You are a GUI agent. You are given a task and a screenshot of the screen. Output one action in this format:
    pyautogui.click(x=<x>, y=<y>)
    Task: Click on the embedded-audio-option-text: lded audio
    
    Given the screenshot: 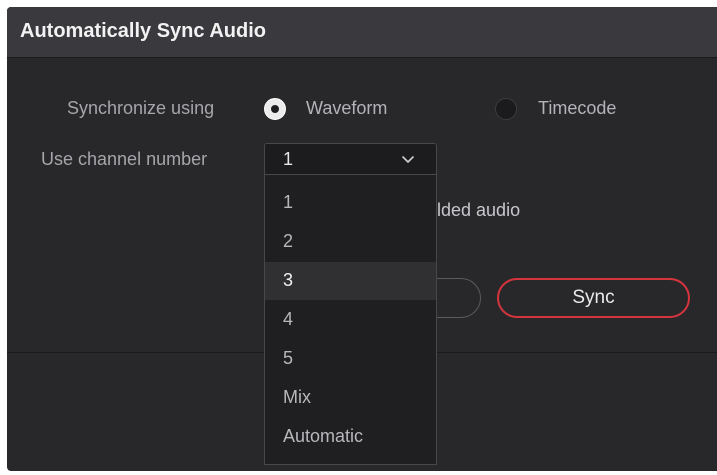 What is the action you would take?
    pyautogui.click(x=479, y=210)
    